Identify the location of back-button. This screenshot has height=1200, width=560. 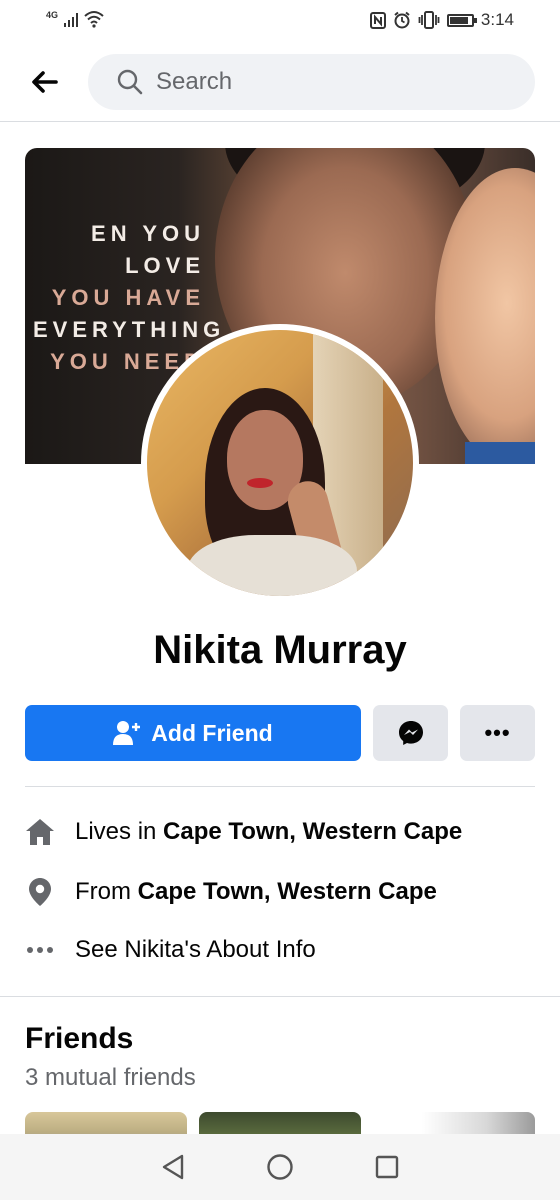
(44, 82).